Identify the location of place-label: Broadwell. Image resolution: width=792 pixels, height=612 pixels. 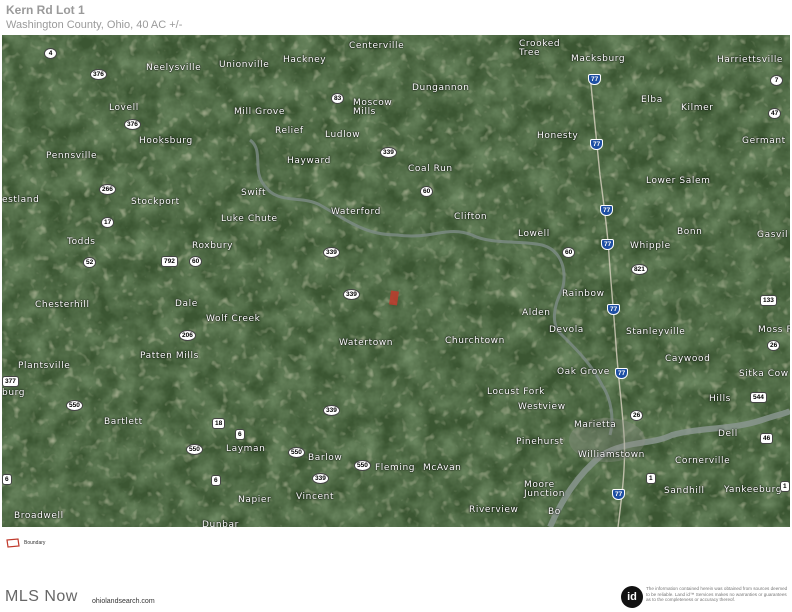
(39, 516).